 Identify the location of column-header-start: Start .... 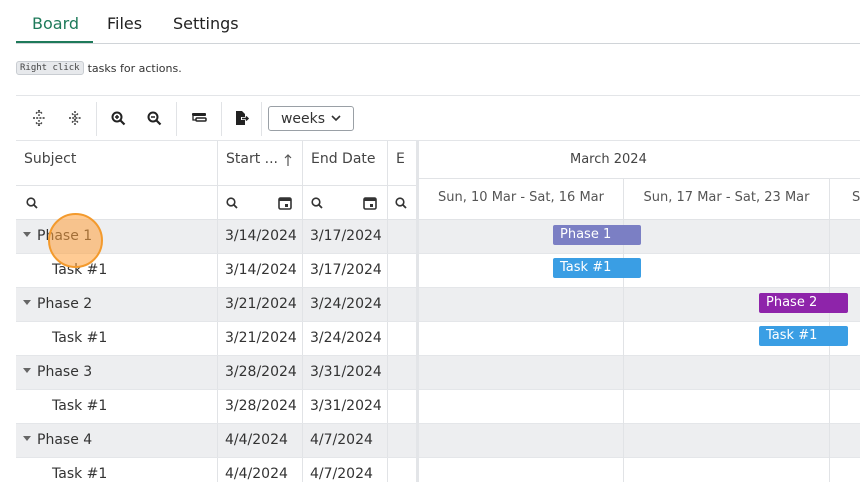
(260, 163).